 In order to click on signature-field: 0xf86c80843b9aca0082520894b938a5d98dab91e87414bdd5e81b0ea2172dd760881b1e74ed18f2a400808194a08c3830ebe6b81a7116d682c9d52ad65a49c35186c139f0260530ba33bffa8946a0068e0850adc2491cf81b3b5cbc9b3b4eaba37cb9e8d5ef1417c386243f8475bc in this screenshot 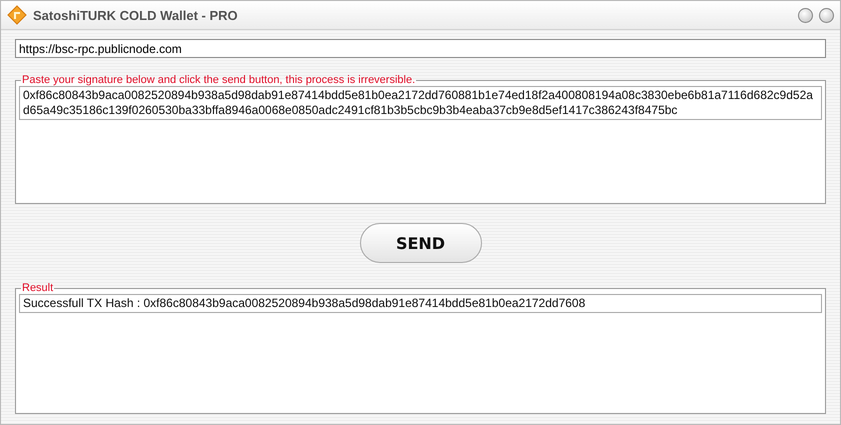, I will do `click(420, 103)`.